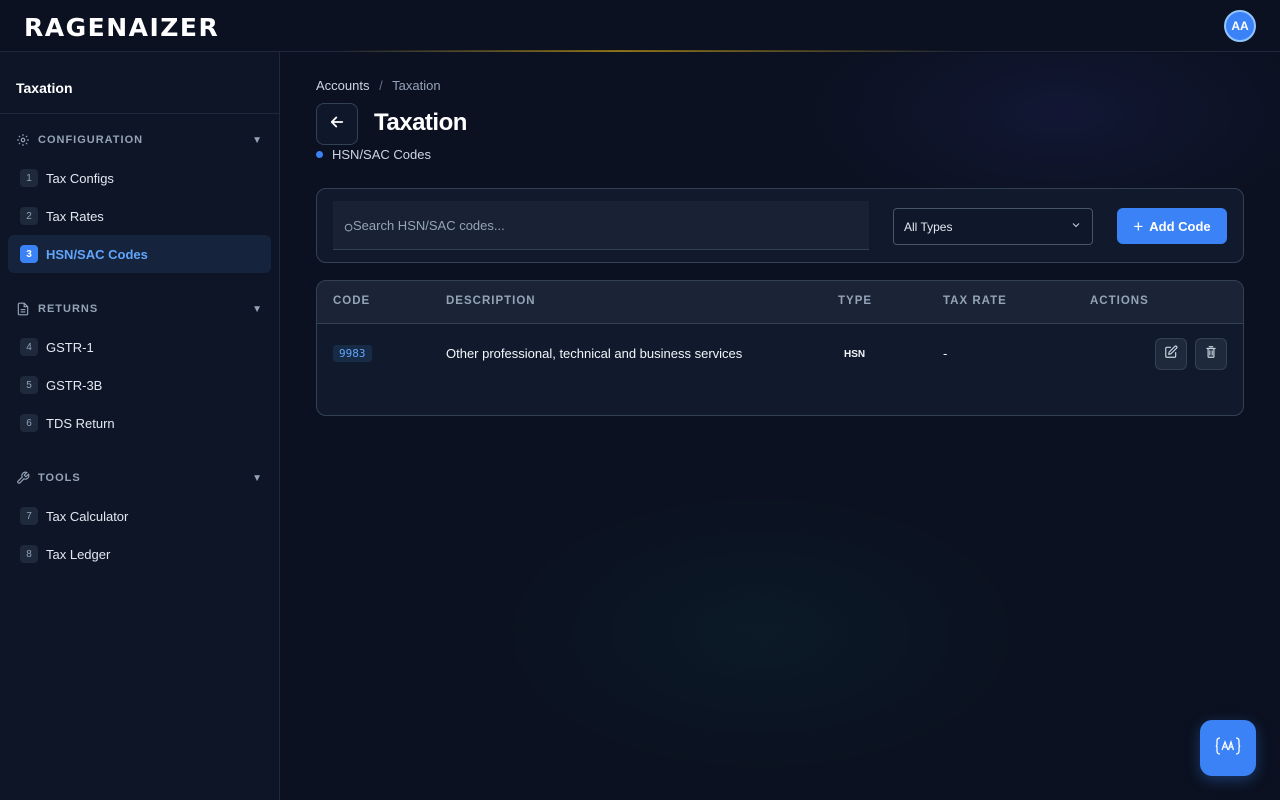 The height and width of the screenshot is (800, 1280). Describe the element at coordinates (139, 478) in the screenshot. I see `section-tools: TOOLS ▼` at that location.